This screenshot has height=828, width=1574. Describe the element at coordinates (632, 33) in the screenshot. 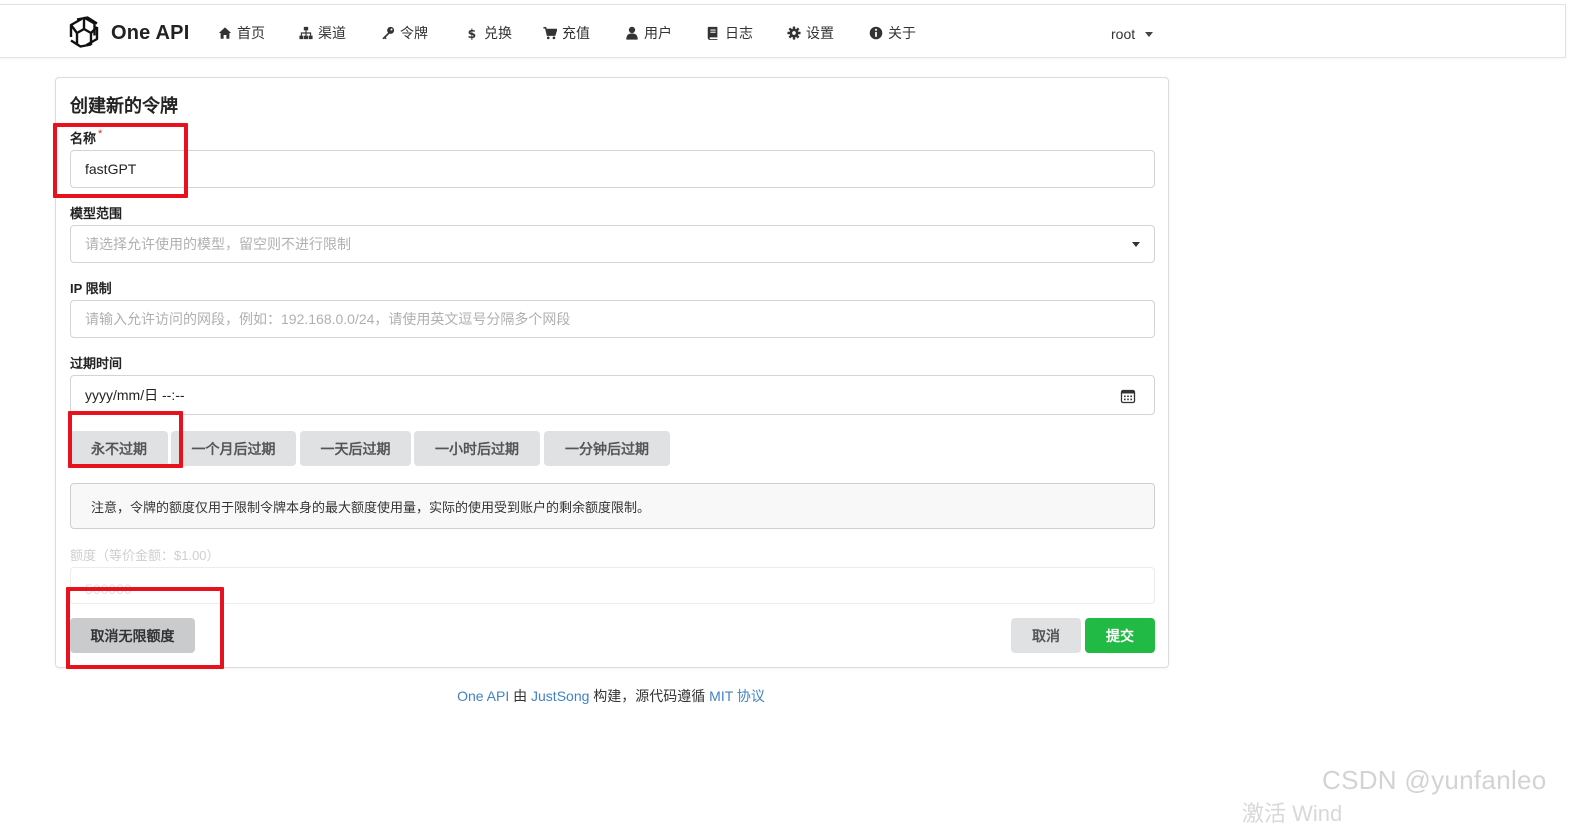

I see `user-icon` at that location.